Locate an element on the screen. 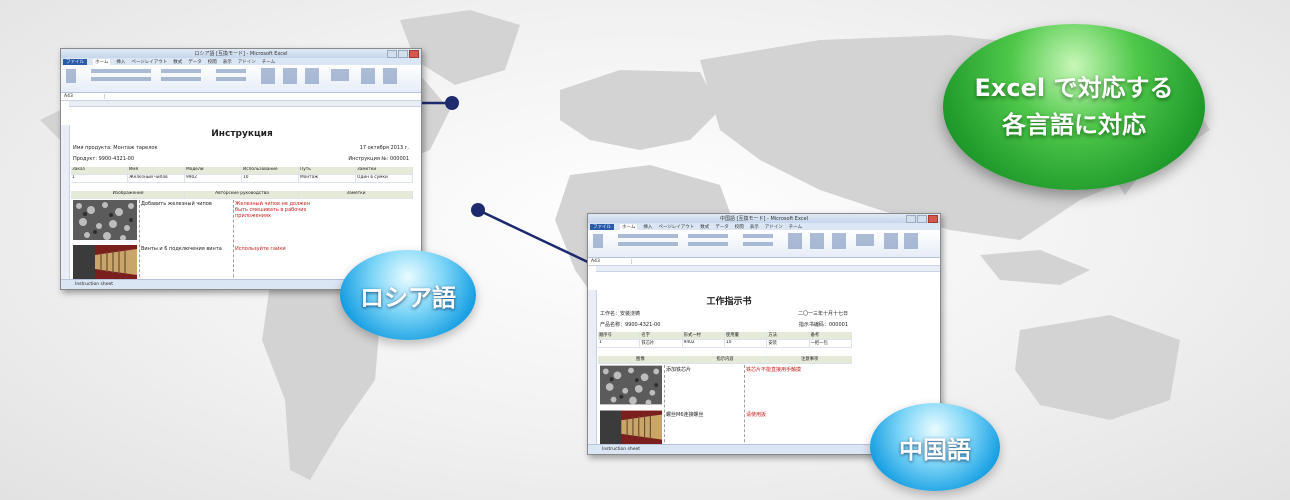 The width and height of the screenshot is (1290, 500). sea-islands-shape is located at coordinates (1035, 267).